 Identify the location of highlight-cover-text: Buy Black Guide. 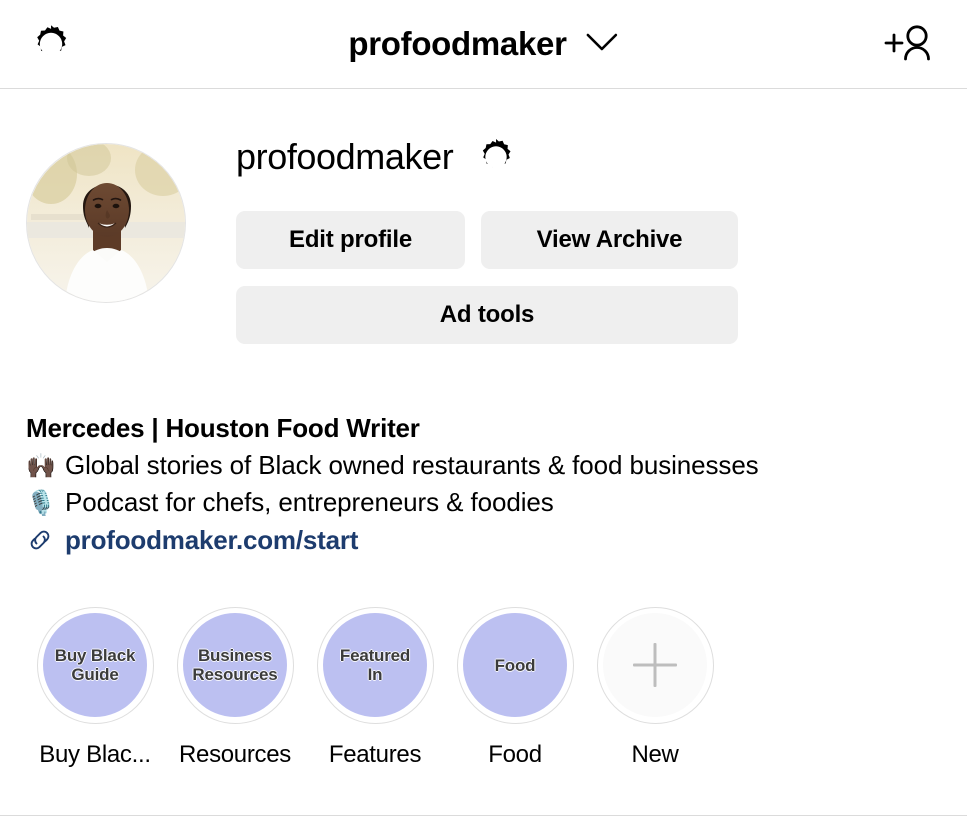
(95, 665).